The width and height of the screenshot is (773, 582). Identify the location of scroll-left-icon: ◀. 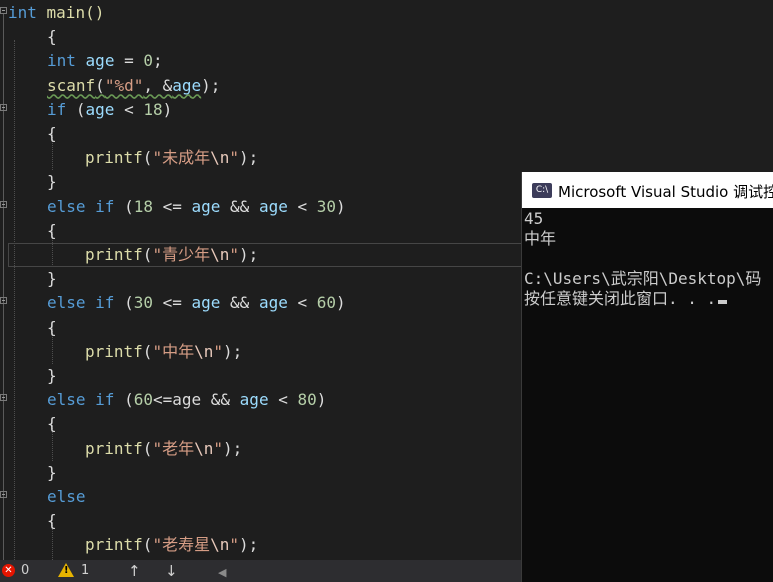
(222, 573).